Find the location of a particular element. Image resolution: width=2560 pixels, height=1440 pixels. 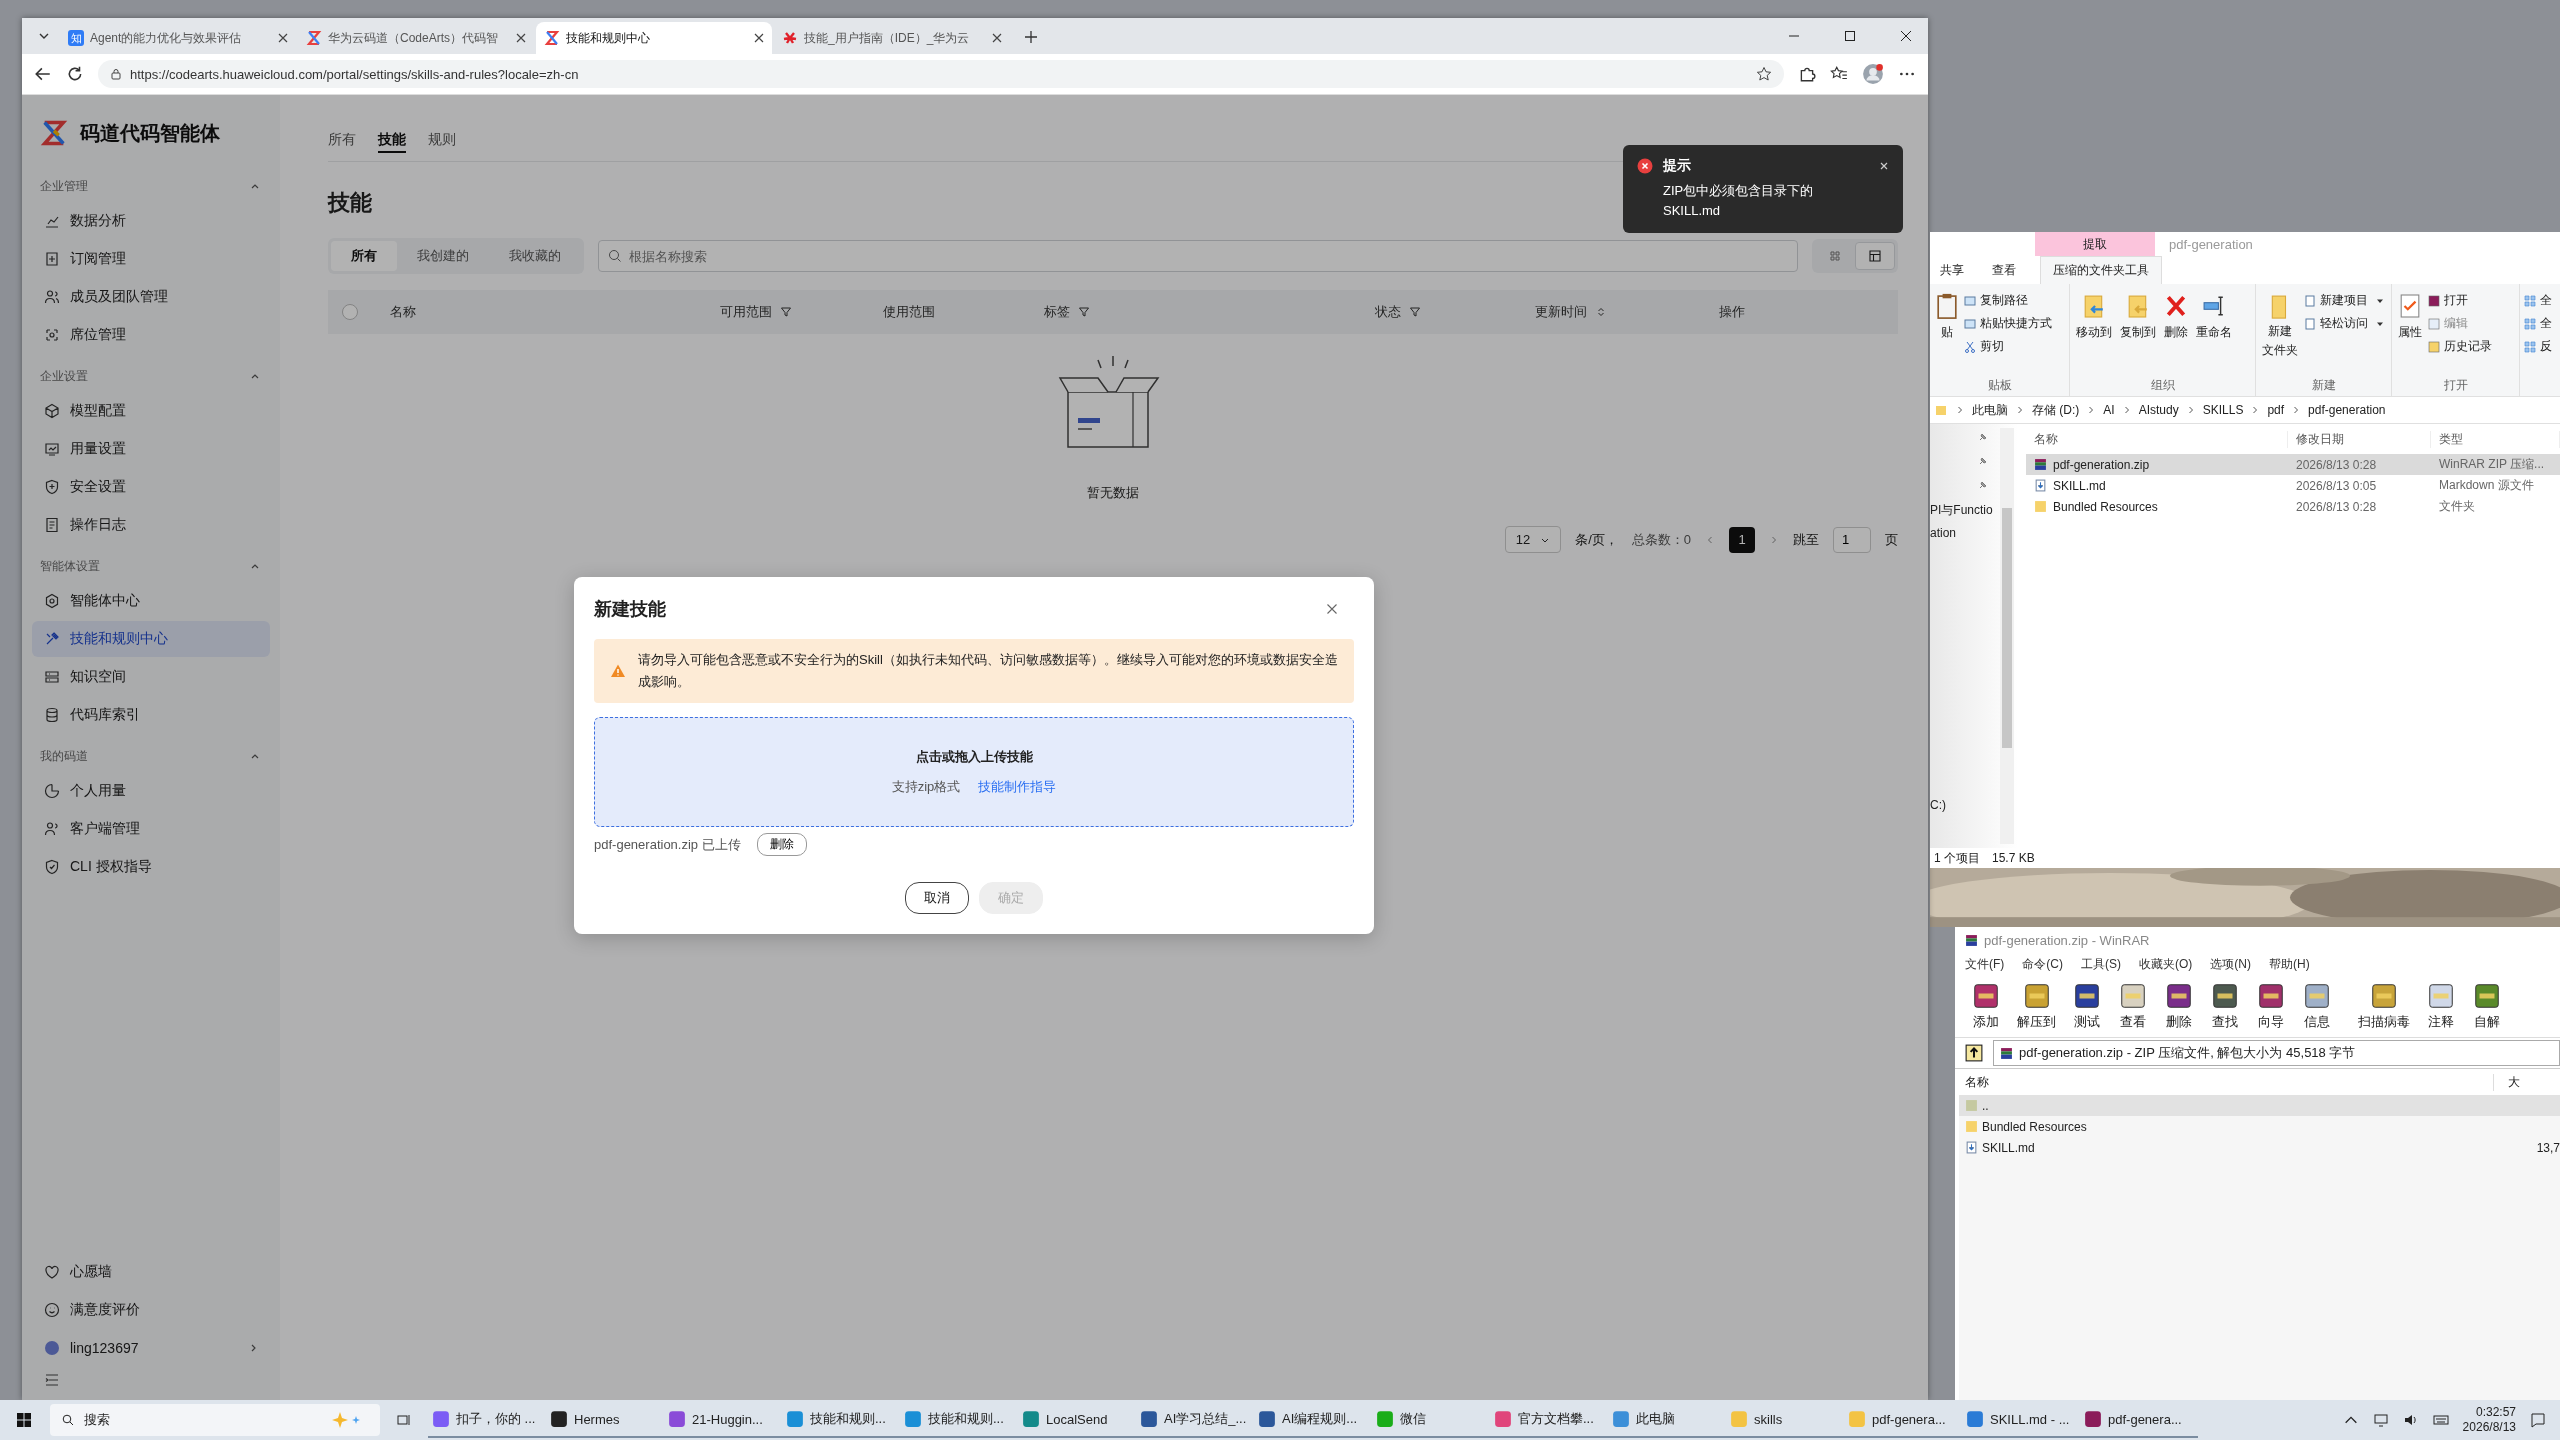

sidebar-item: 成员及团队管理 is located at coordinates (151, 297).